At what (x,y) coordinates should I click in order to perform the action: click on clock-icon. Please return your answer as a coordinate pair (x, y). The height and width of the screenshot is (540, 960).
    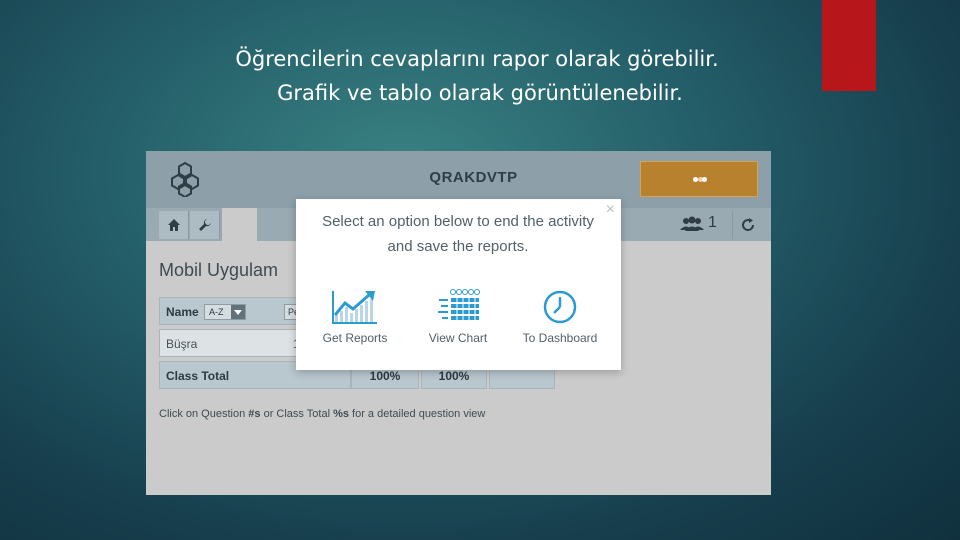
    Looking at the image, I should click on (560, 307).